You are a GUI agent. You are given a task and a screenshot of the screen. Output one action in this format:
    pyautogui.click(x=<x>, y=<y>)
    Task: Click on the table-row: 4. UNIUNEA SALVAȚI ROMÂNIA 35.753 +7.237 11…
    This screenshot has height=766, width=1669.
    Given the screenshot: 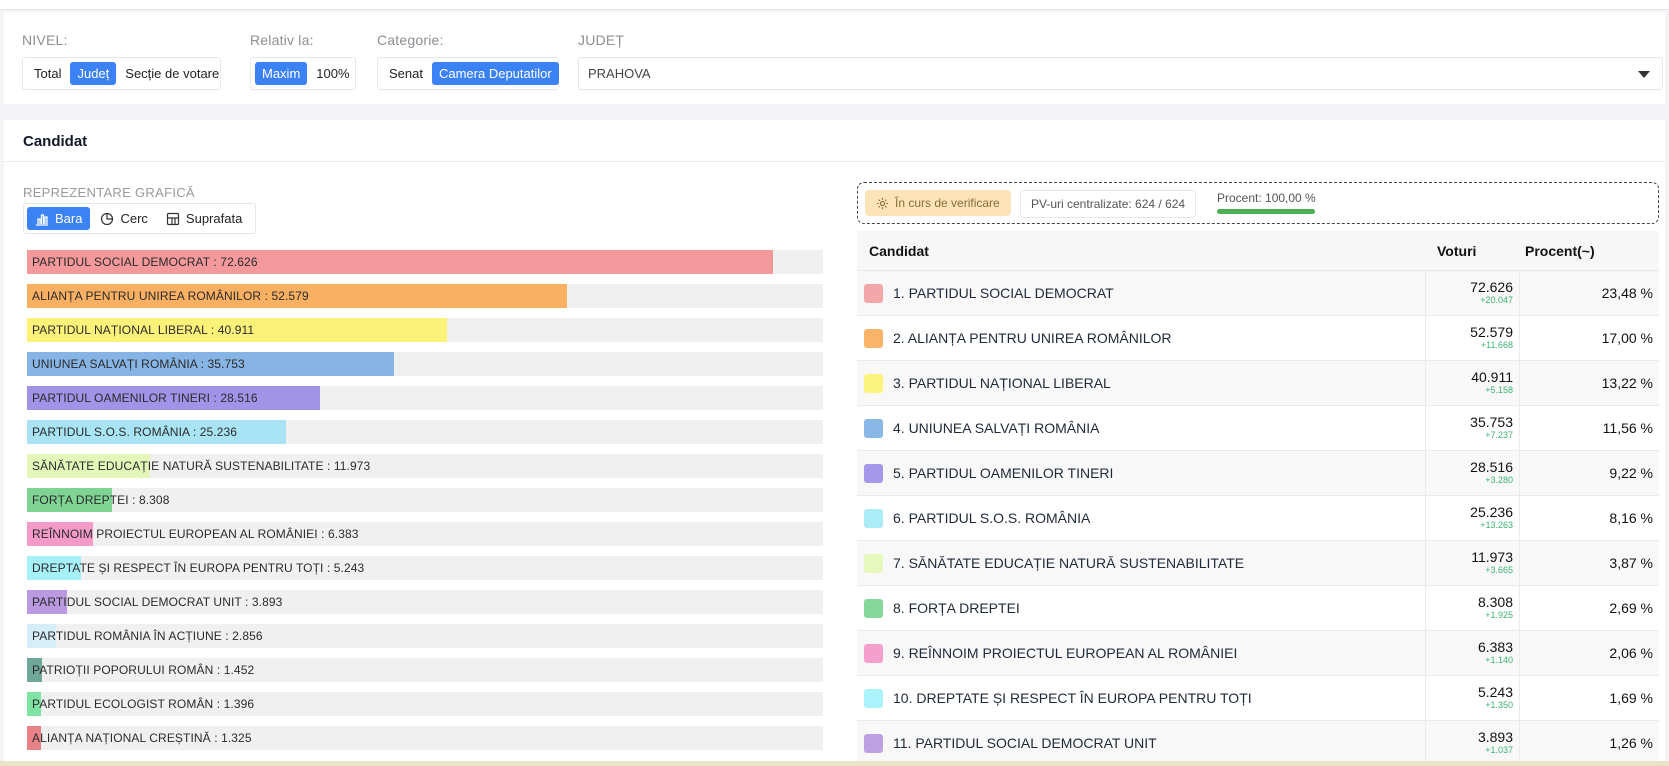 What is the action you would take?
    pyautogui.click(x=1258, y=428)
    